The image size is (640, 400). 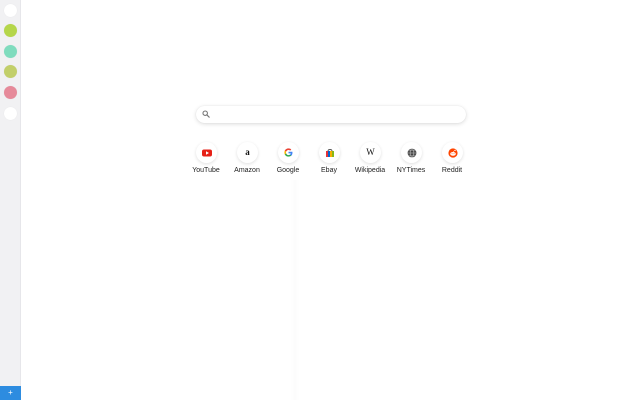 I want to click on shortcut-reddit: Reddit, so click(x=452, y=162).